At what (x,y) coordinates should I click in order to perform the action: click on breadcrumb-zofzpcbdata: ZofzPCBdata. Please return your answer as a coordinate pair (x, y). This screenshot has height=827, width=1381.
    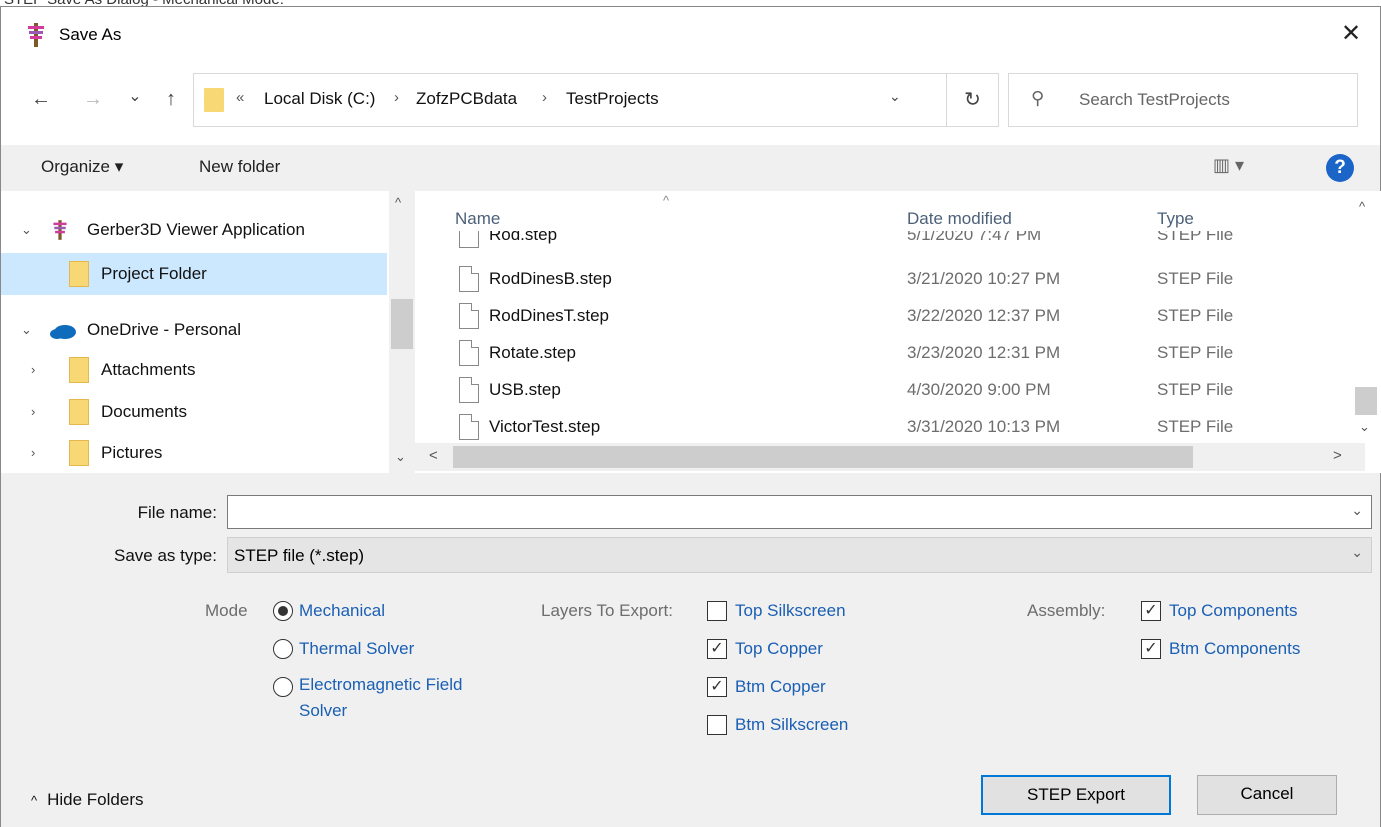
    Looking at the image, I should click on (466, 99).